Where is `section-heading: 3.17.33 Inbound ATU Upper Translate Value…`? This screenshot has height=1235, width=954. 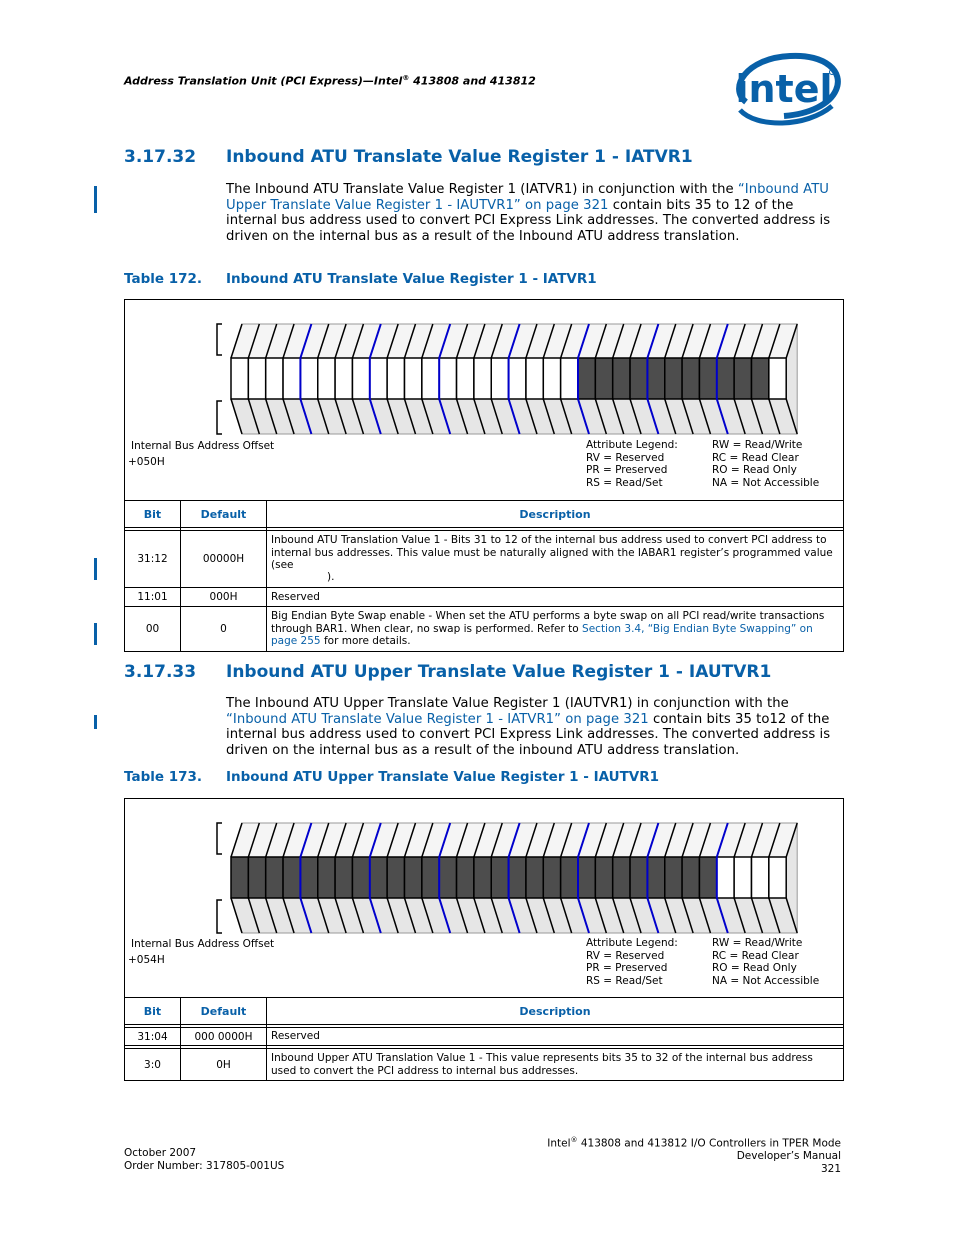 section-heading: 3.17.33 Inbound ATU Upper Translate Value… is located at coordinates (447, 672).